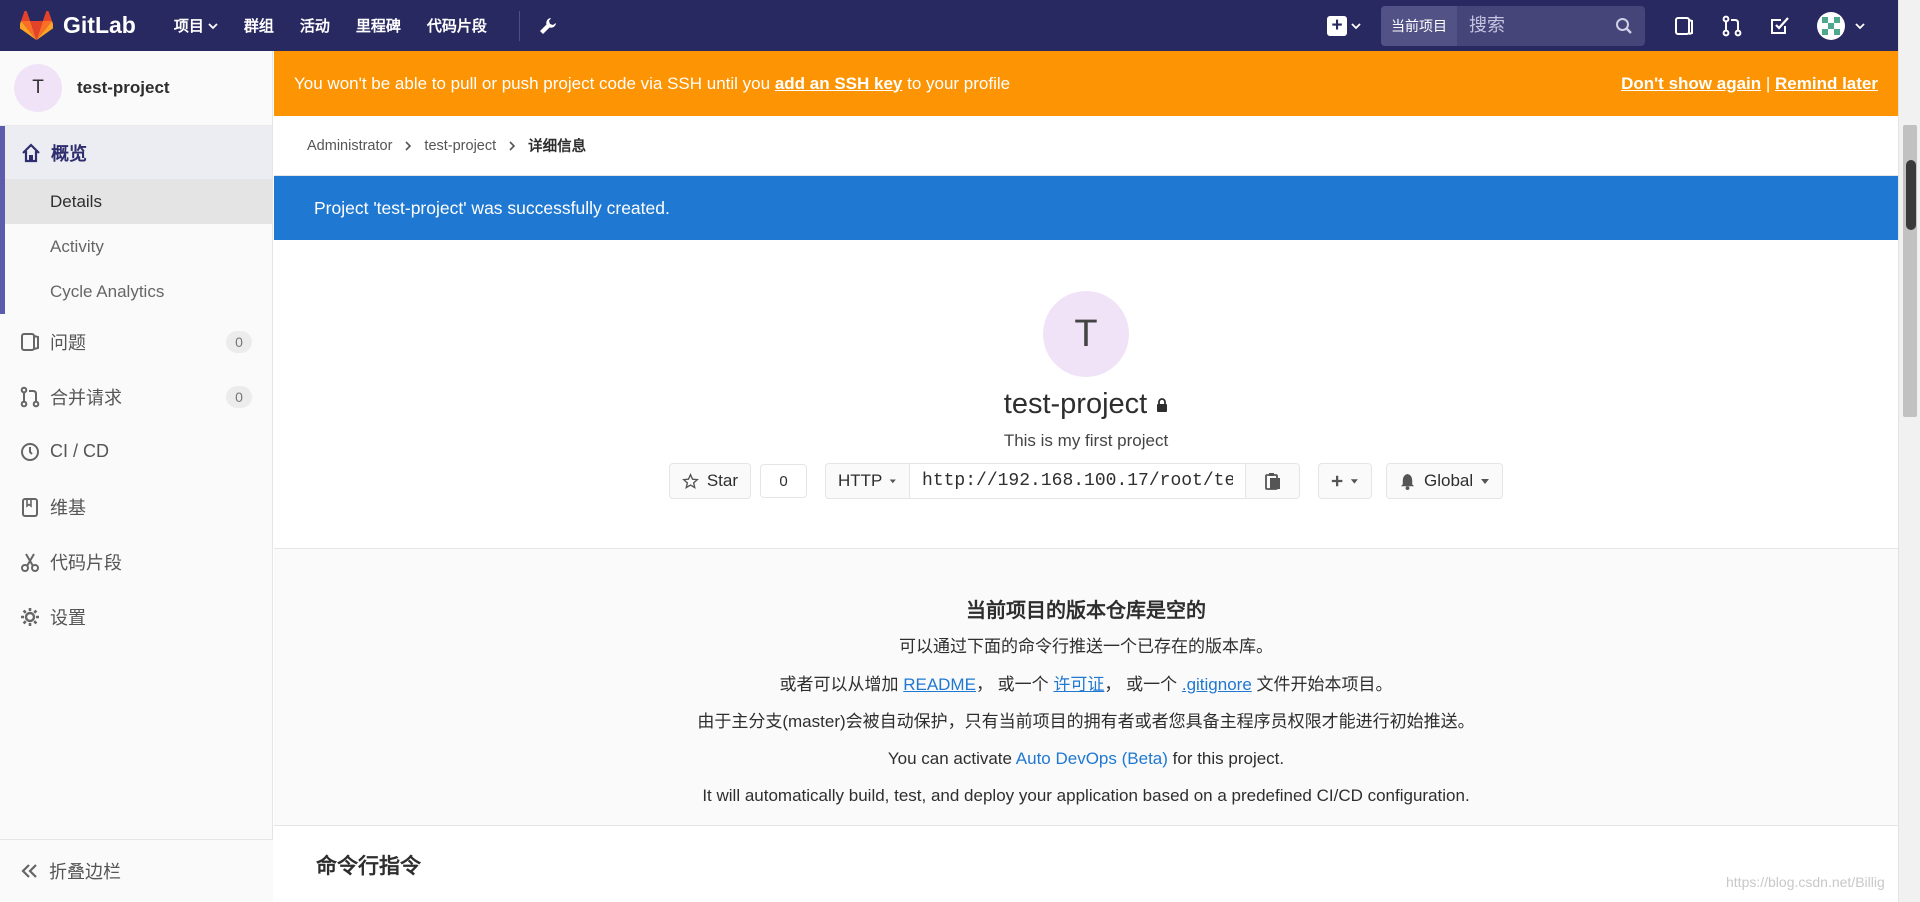  Describe the element at coordinates (136, 561) in the screenshot. I see `sidebar-item-snippets: 代码片段` at that location.